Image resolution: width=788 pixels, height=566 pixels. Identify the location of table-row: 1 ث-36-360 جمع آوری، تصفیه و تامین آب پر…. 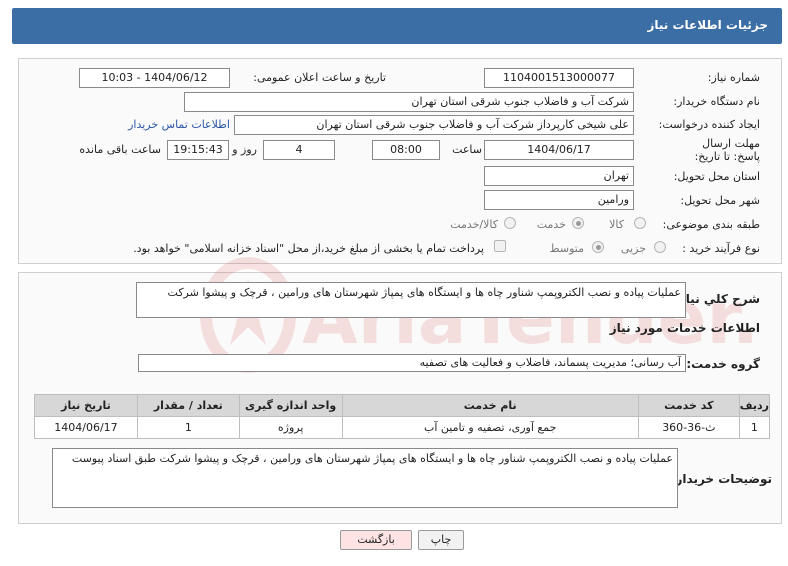
(402, 427).